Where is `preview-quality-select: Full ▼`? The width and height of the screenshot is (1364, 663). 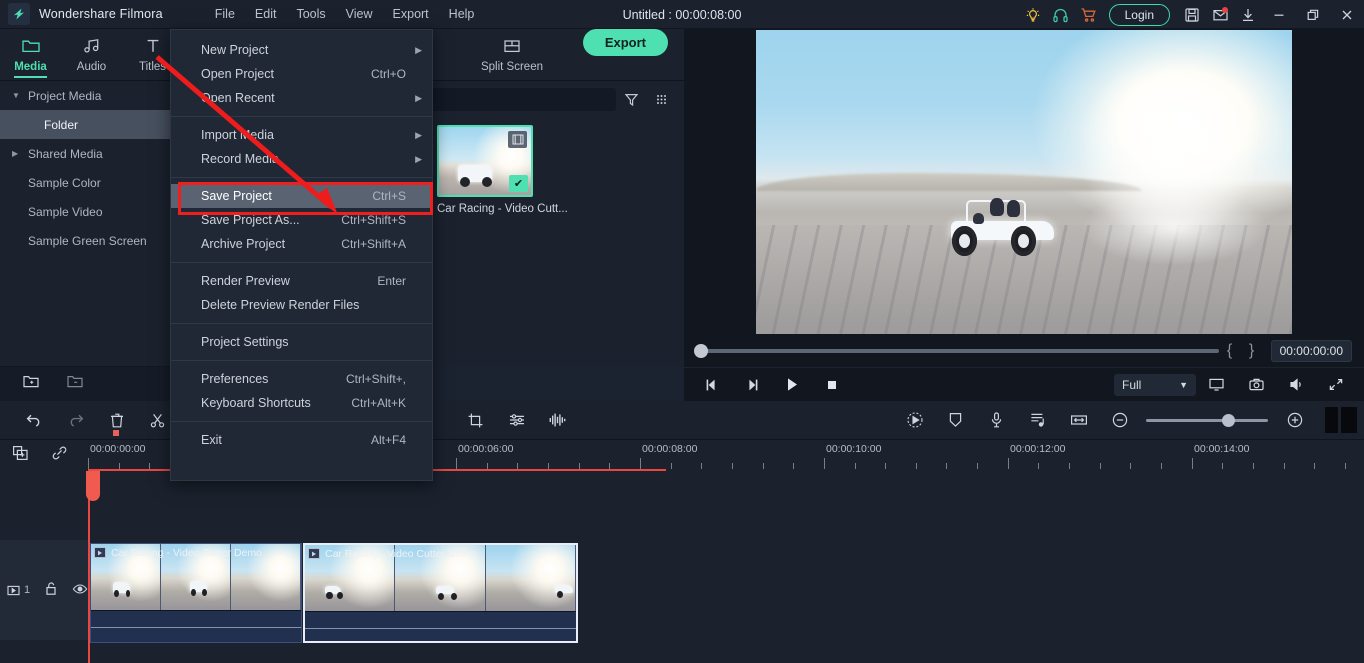 preview-quality-select: Full ▼ is located at coordinates (1155, 384).